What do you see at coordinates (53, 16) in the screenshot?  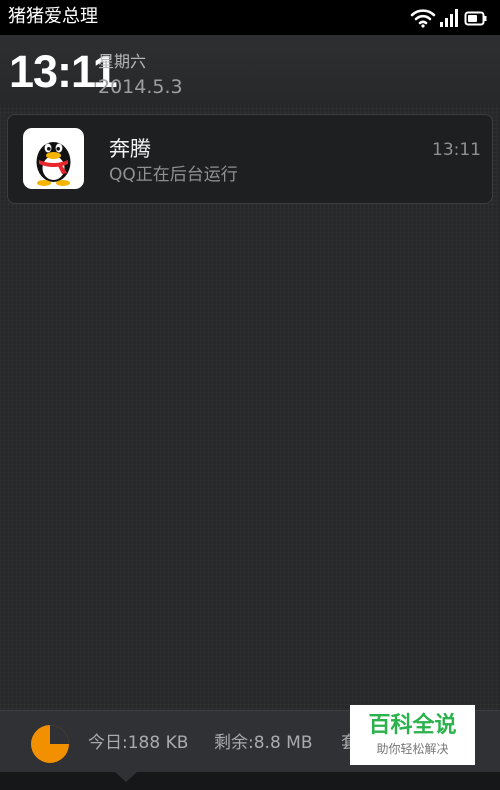 I see `carrier-name: 猪猪爱总理` at bounding box center [53, 16].